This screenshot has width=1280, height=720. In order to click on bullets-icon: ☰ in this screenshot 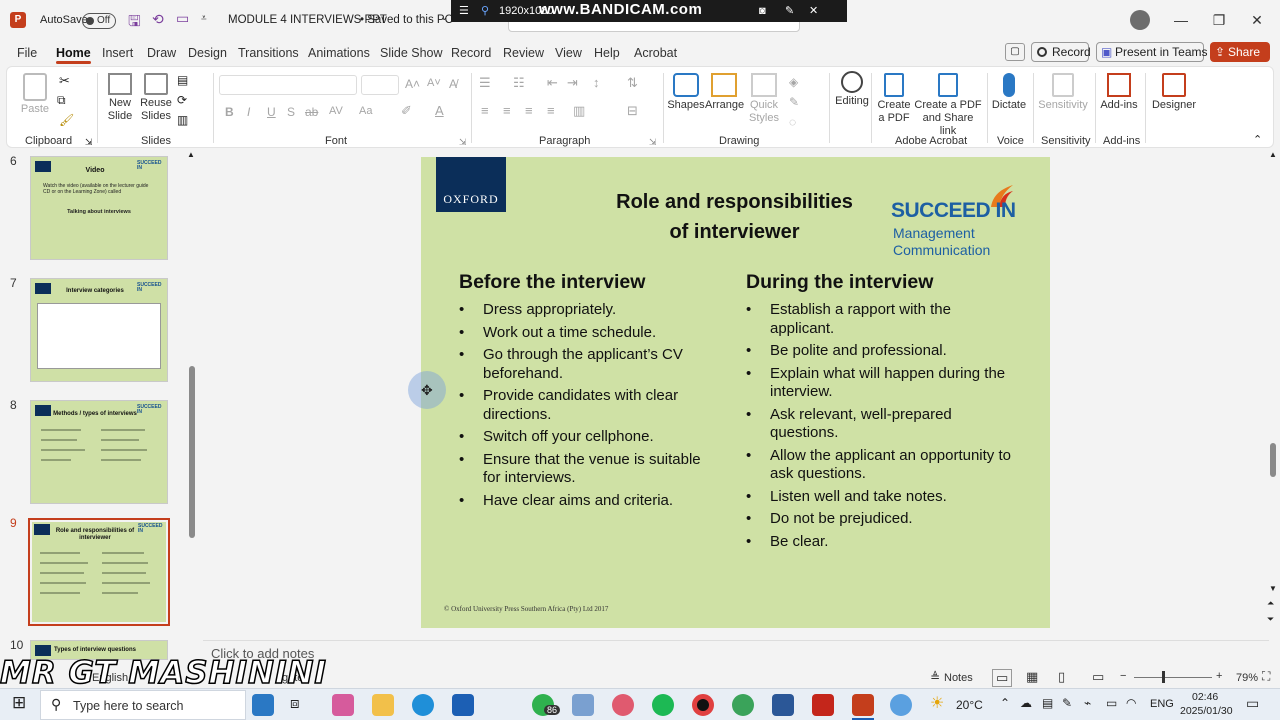, I will do `click(485, 83)`.